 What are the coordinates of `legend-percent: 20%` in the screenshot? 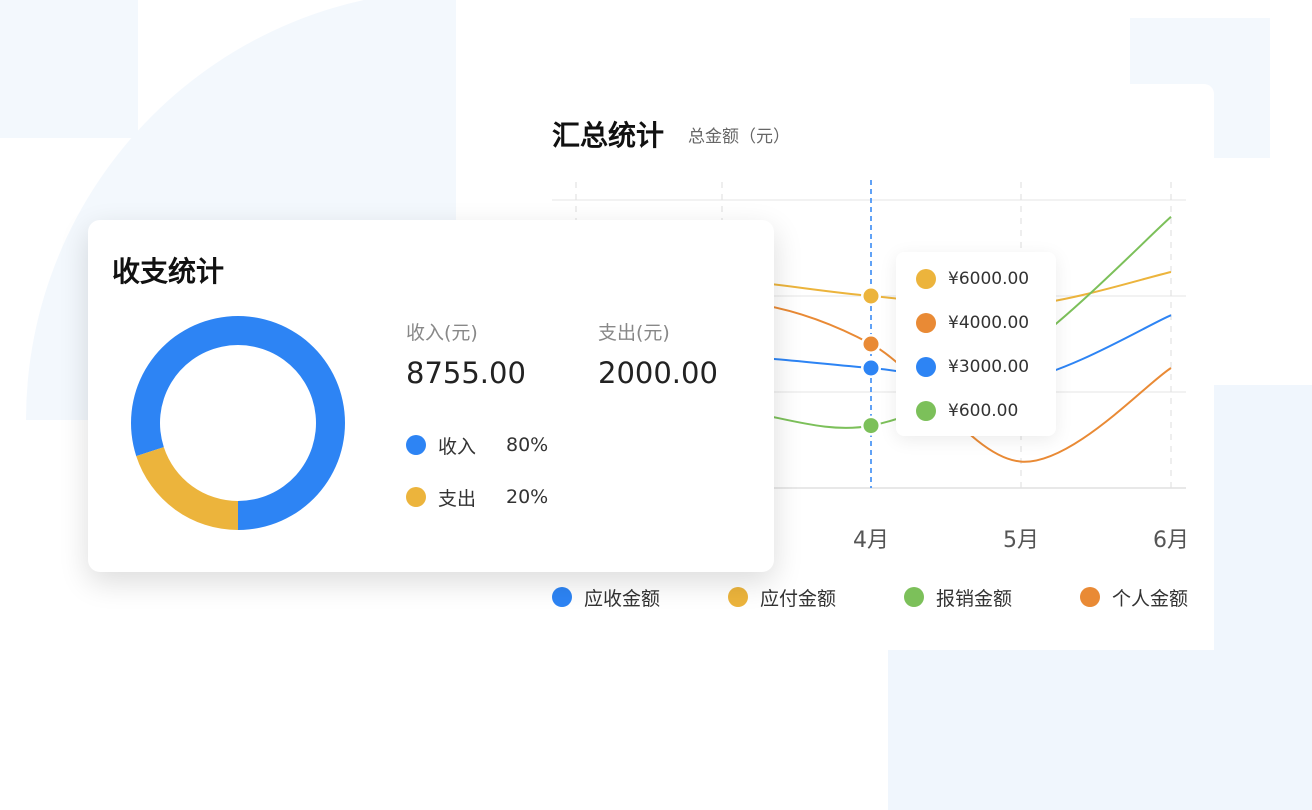 It's located at (527, 497).